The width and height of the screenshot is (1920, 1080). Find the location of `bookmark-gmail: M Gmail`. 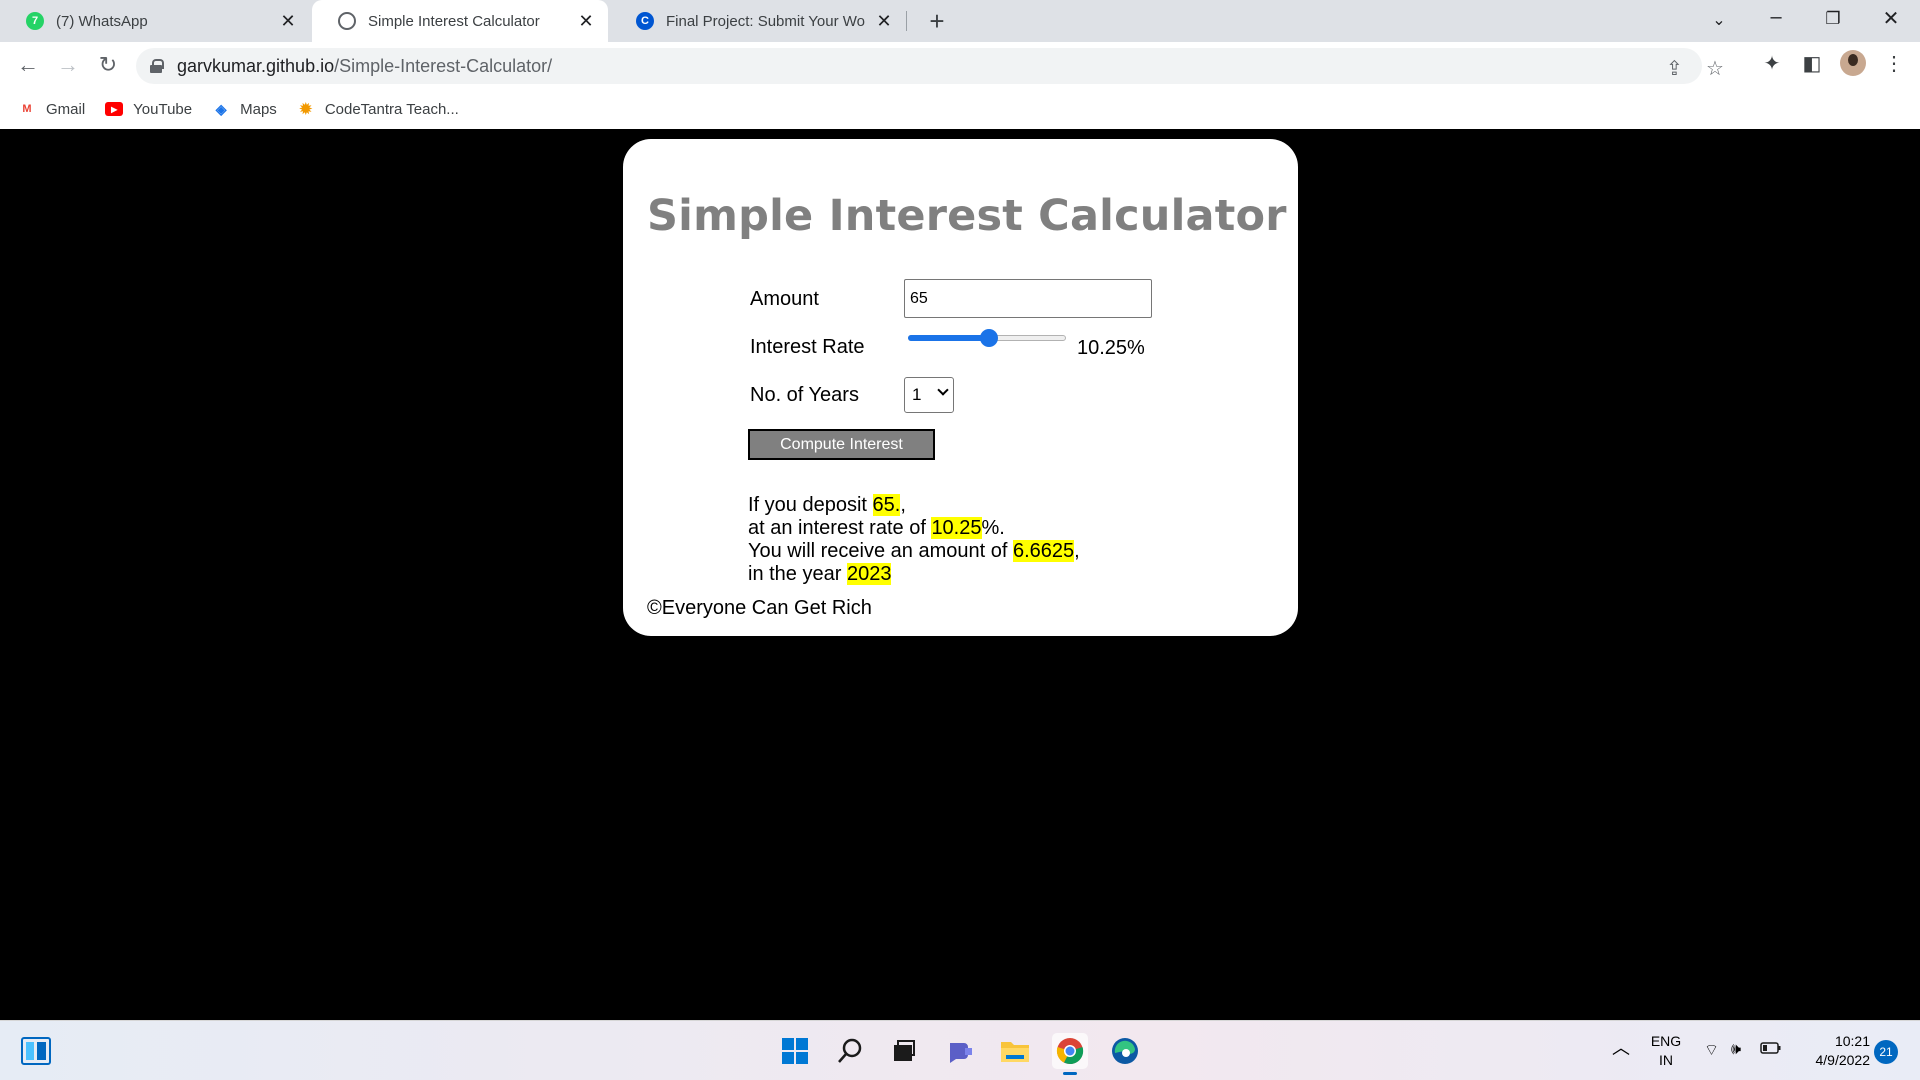

bookmark-gmail: M Gmail is located at coordinates (51, 109).